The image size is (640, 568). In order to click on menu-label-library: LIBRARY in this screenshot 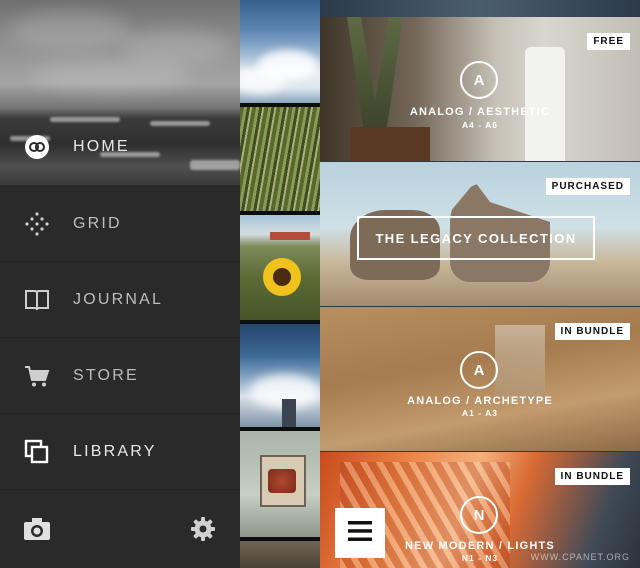, I will do `click(115, 451)`.